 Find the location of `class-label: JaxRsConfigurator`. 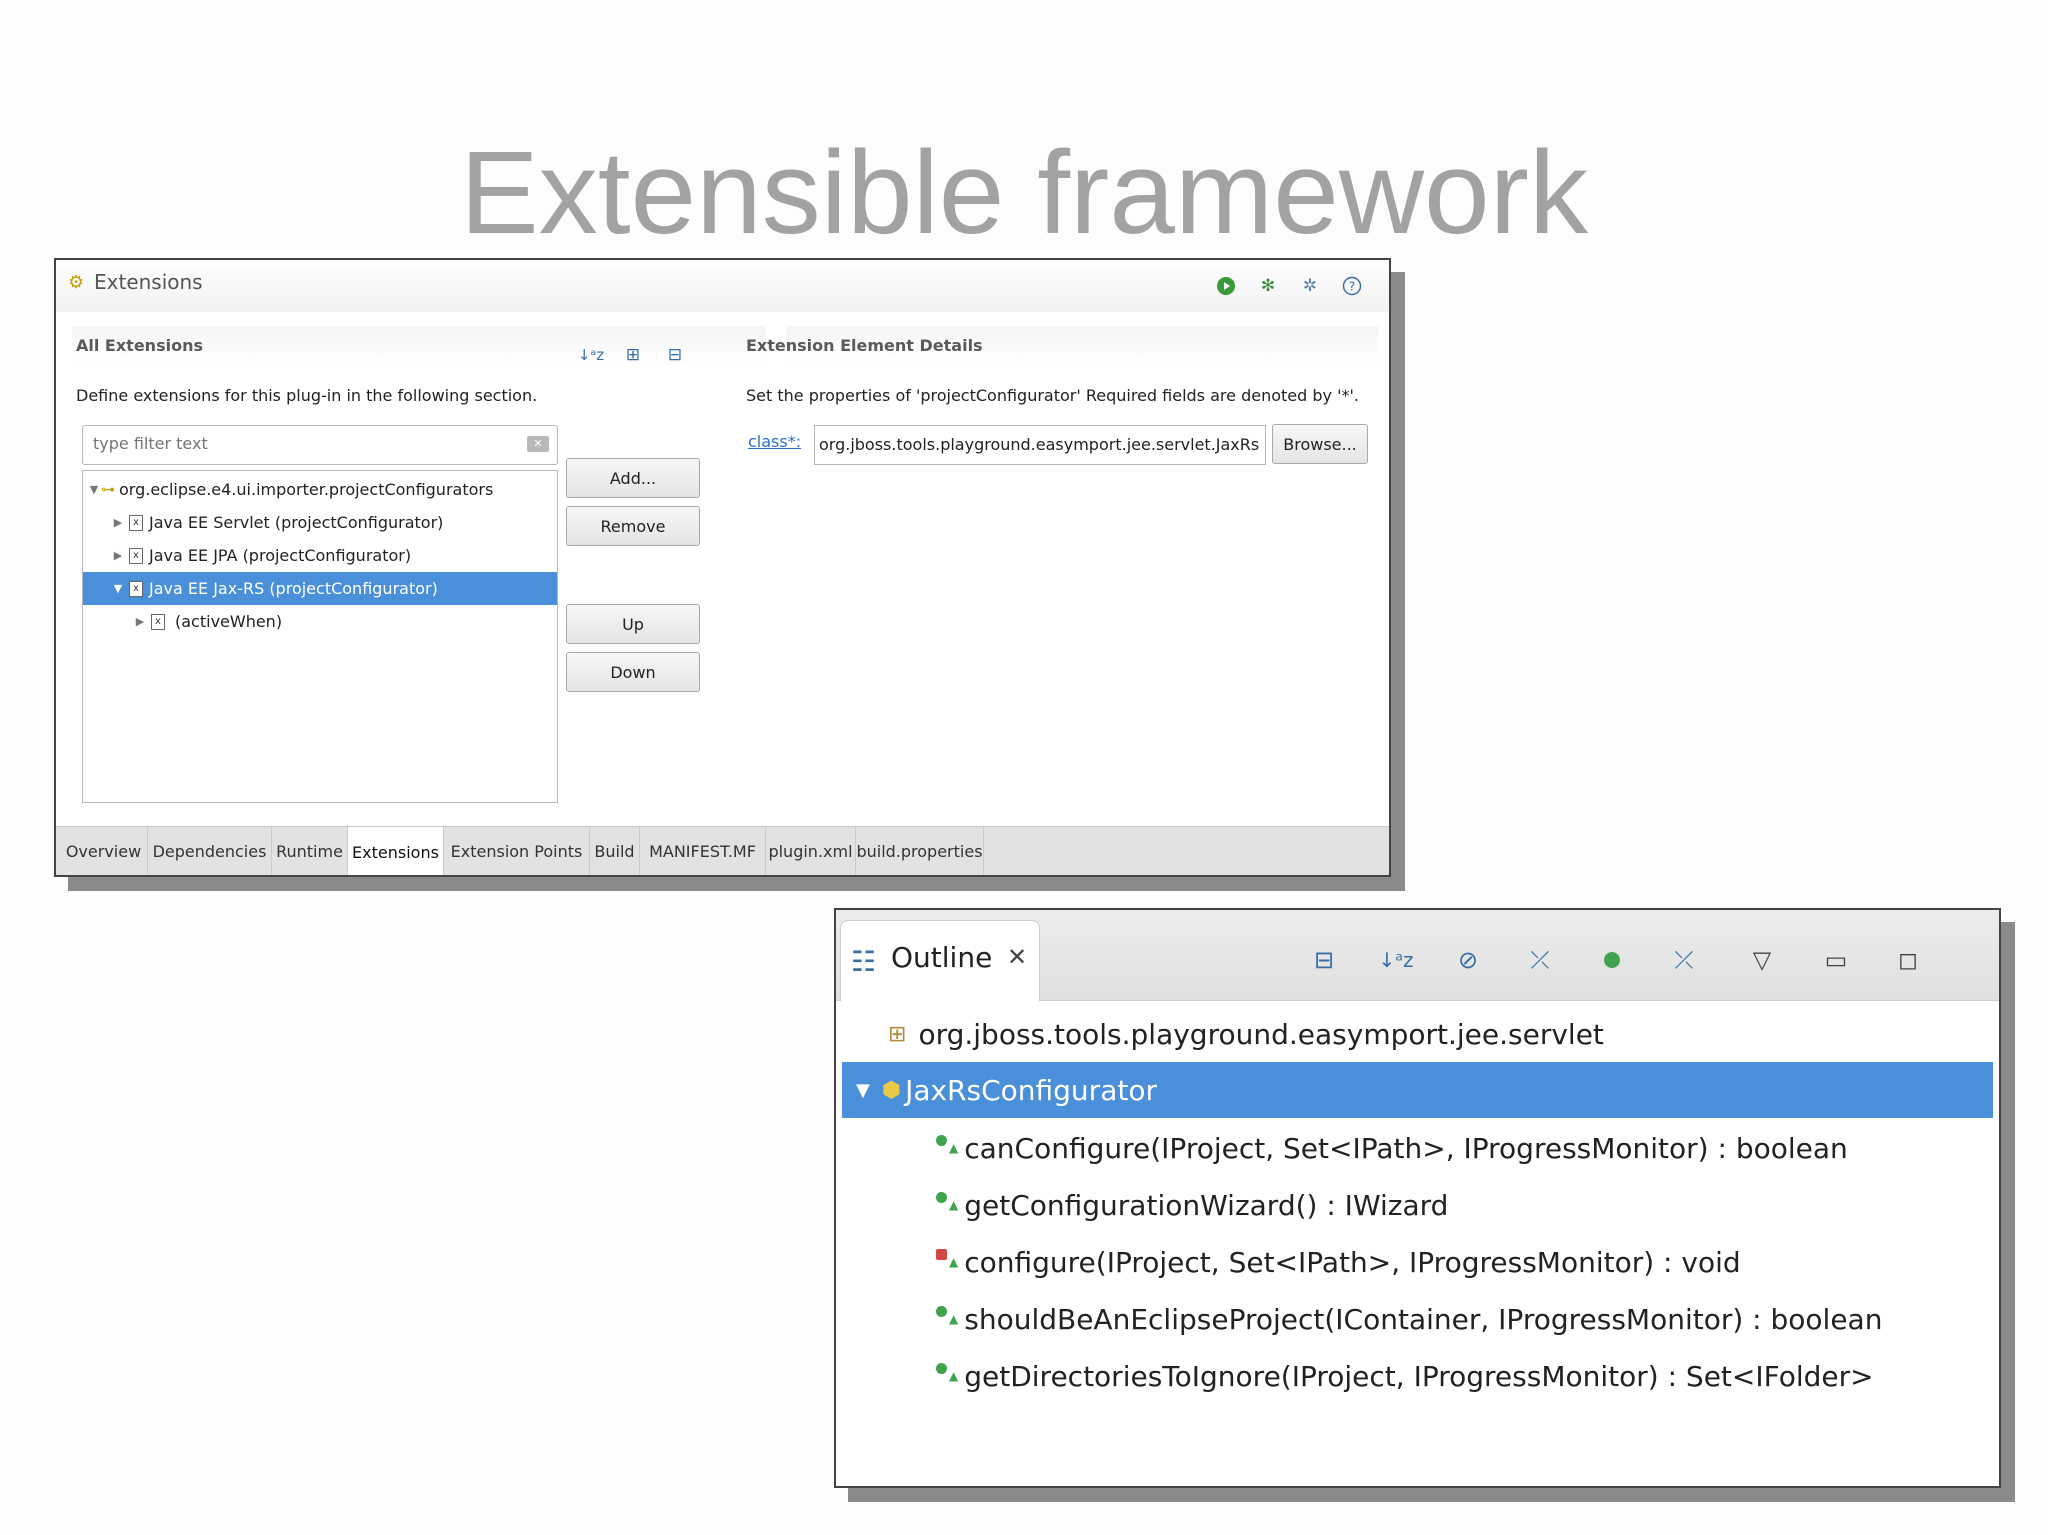

class-label: JaxRsConfigurator is located at coordinates (1031, 1090).